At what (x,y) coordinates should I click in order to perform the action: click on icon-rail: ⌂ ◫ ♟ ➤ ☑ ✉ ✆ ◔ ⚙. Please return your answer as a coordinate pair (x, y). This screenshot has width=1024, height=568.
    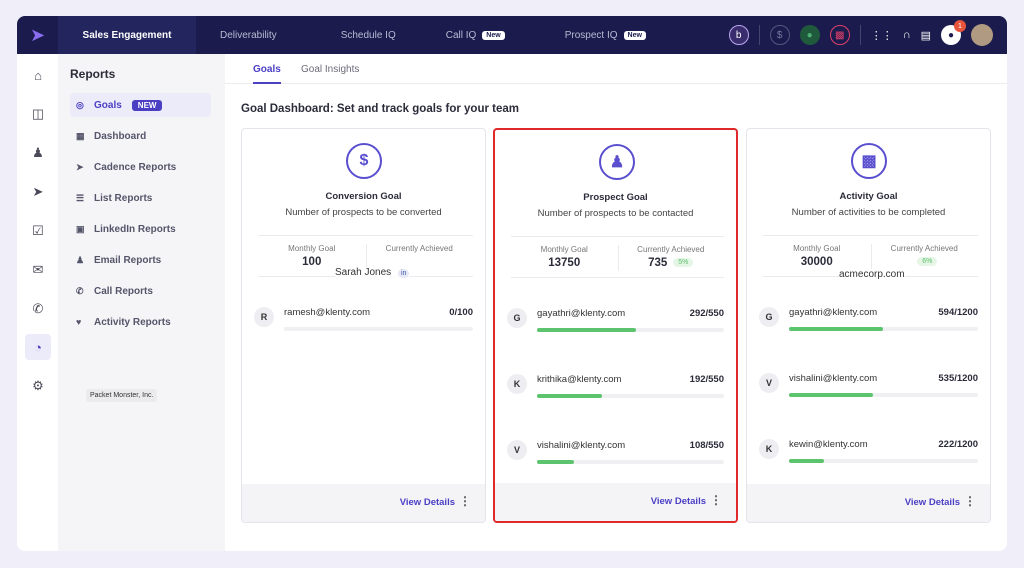
    Looking at the image, I should click on (37, 302).